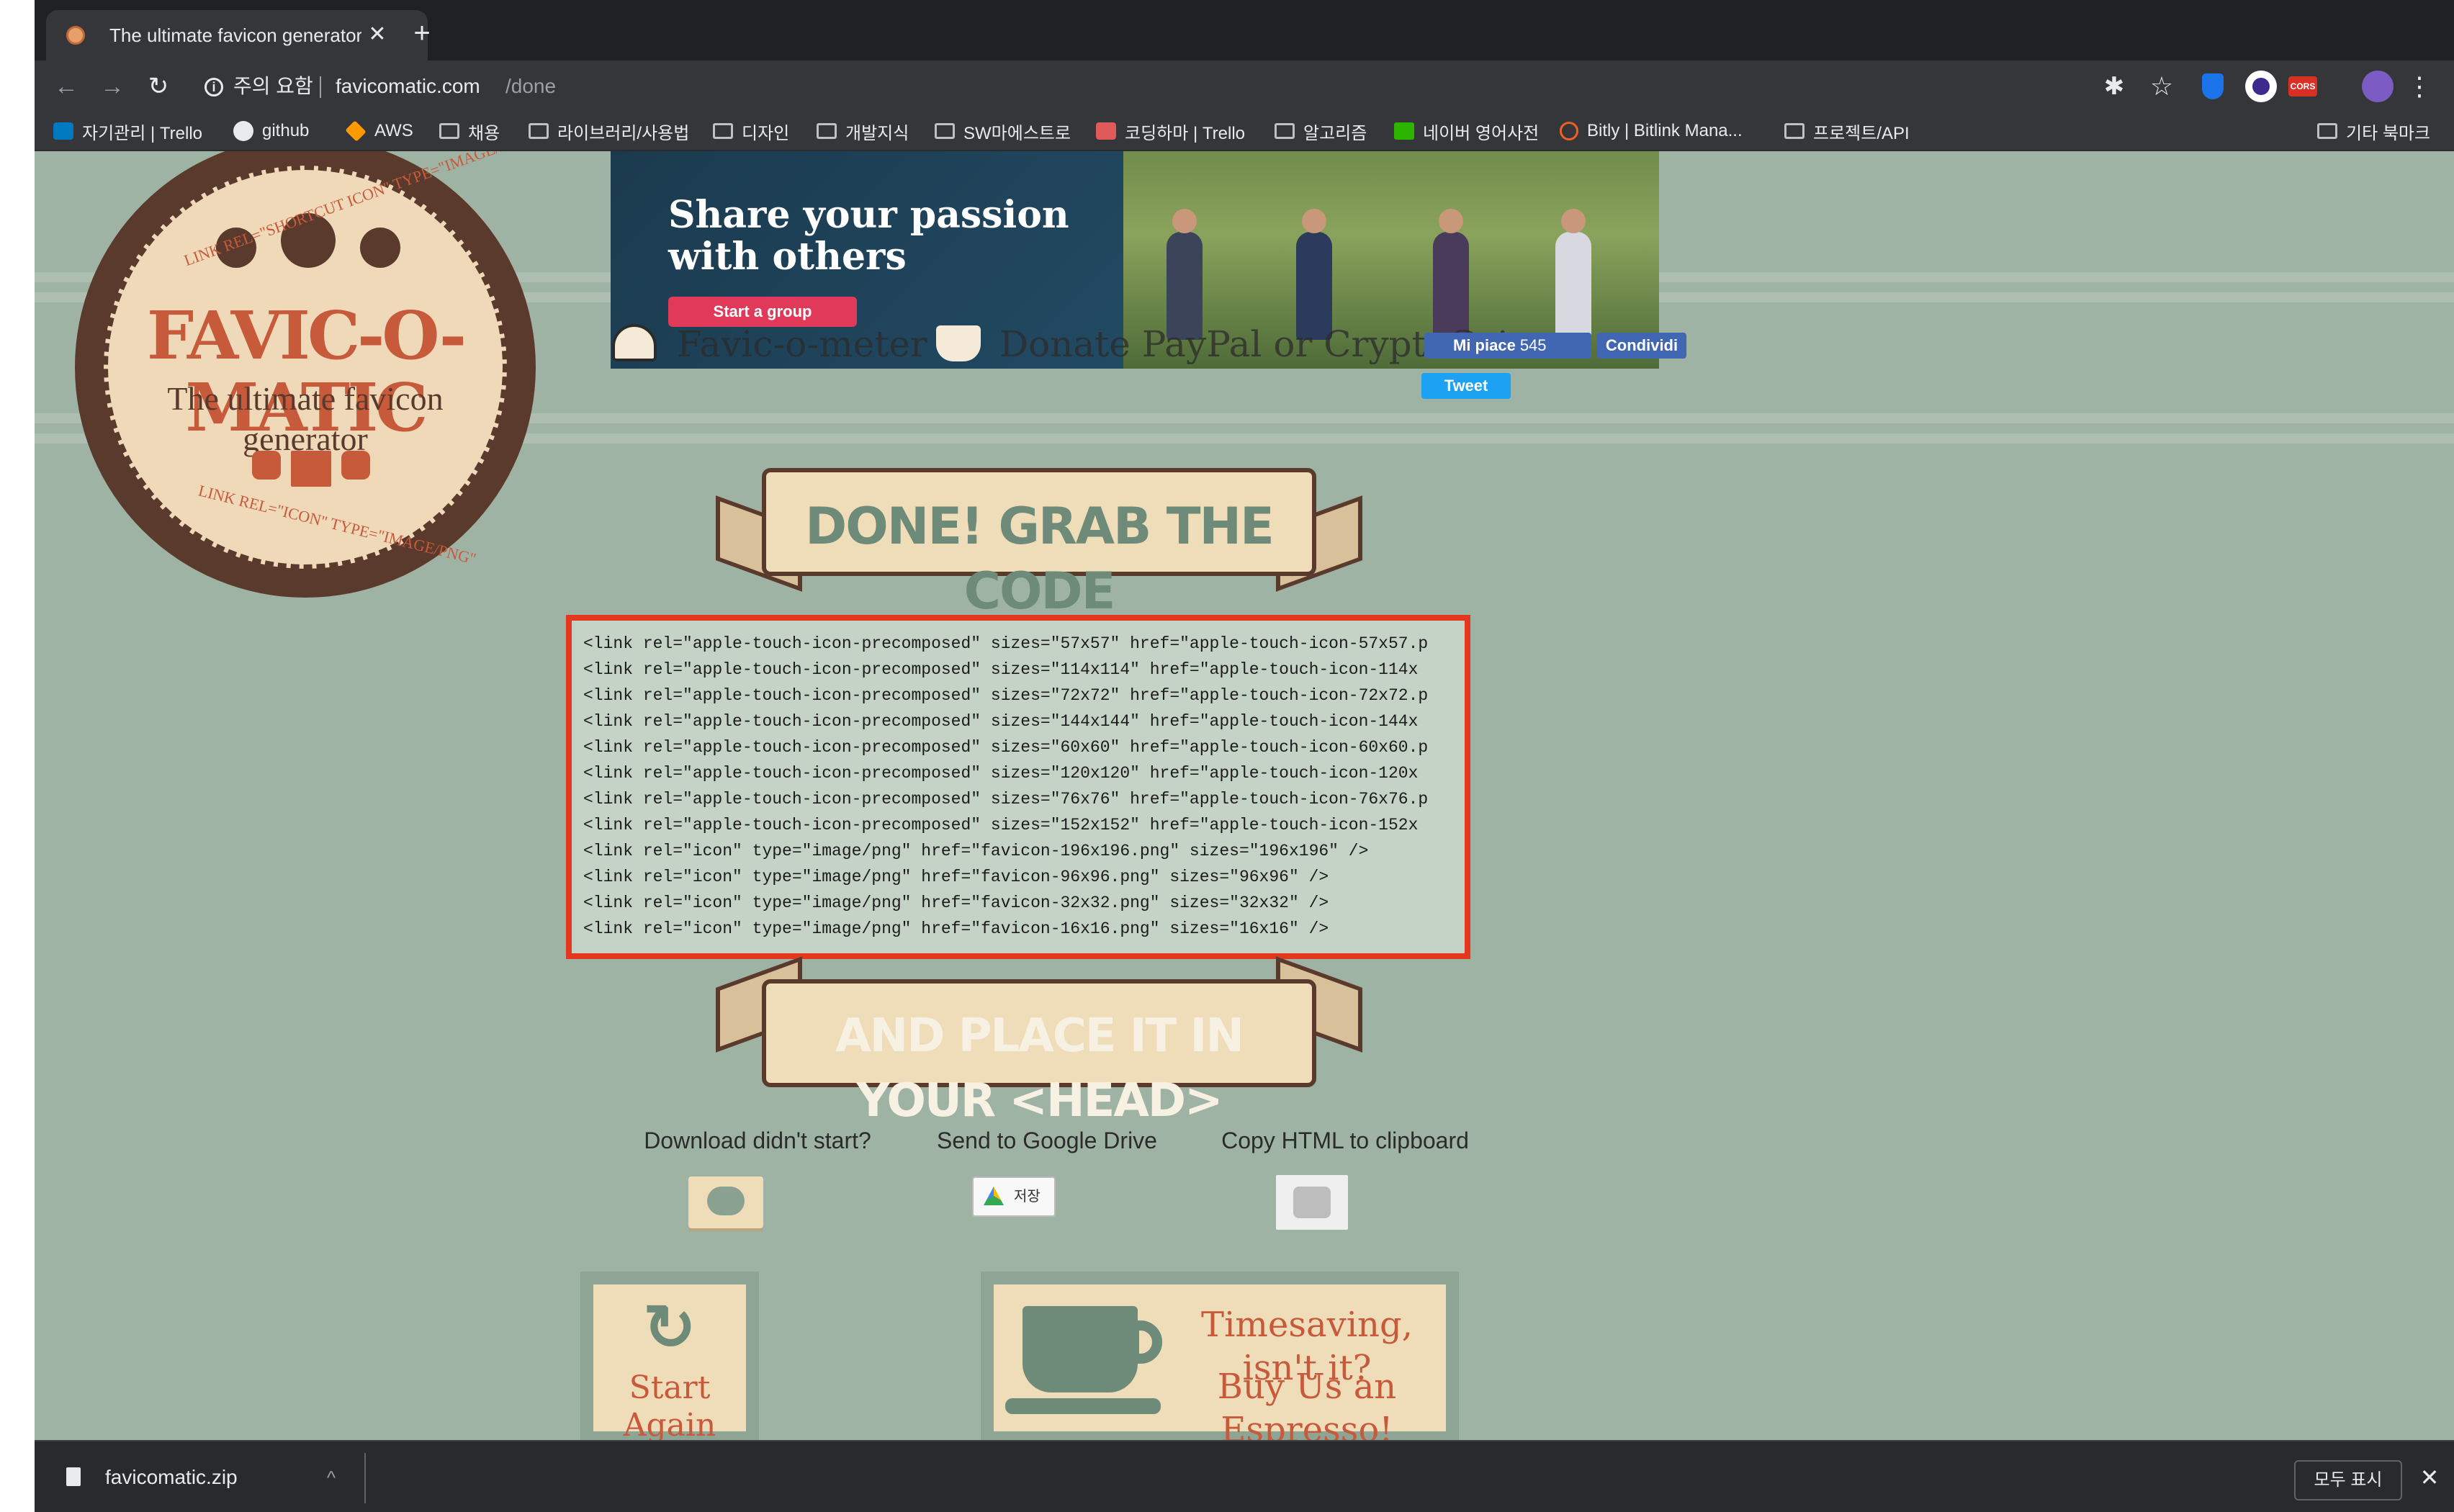 The width and height of the screenshot is (2454, 1512). Describe the element at coordinates (1466, 386) in the screenshot. I see `tweet-button: Tweet` at that location.